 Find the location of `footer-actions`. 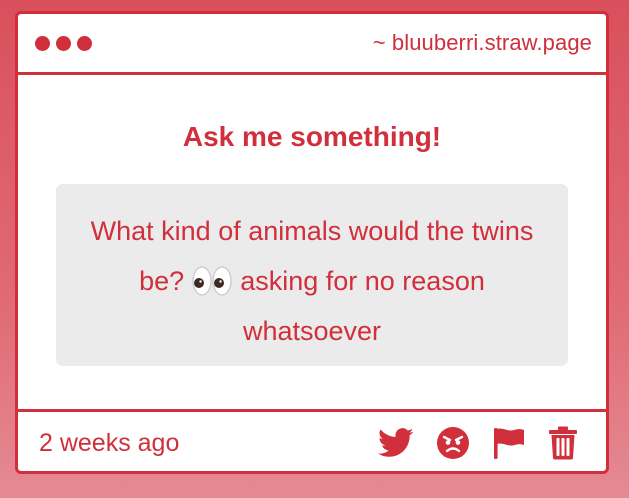

footer-actions is located at coordinates (478, 443).